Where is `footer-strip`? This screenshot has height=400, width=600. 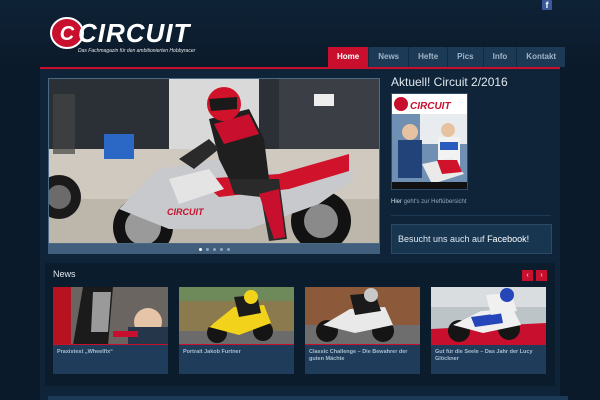
footer-strip is located at coordinates (308, 398).